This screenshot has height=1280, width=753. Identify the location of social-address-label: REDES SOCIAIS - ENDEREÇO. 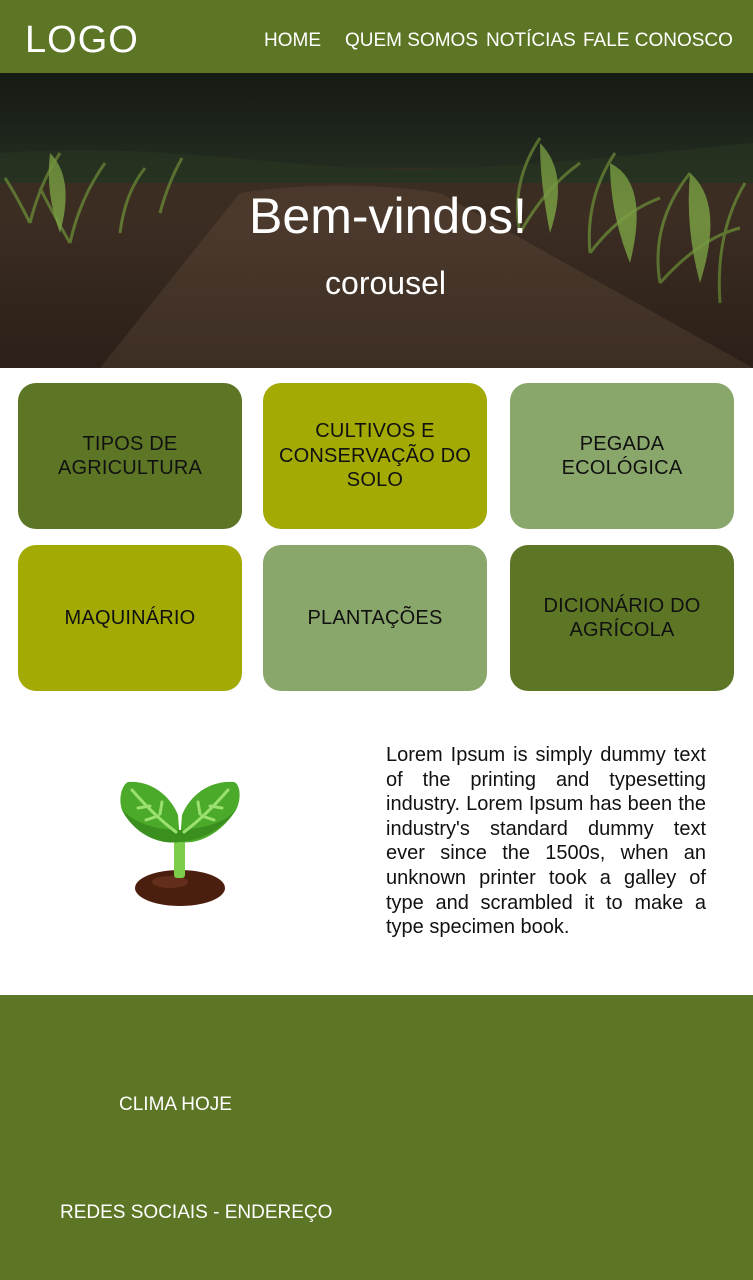
(196, 1213).